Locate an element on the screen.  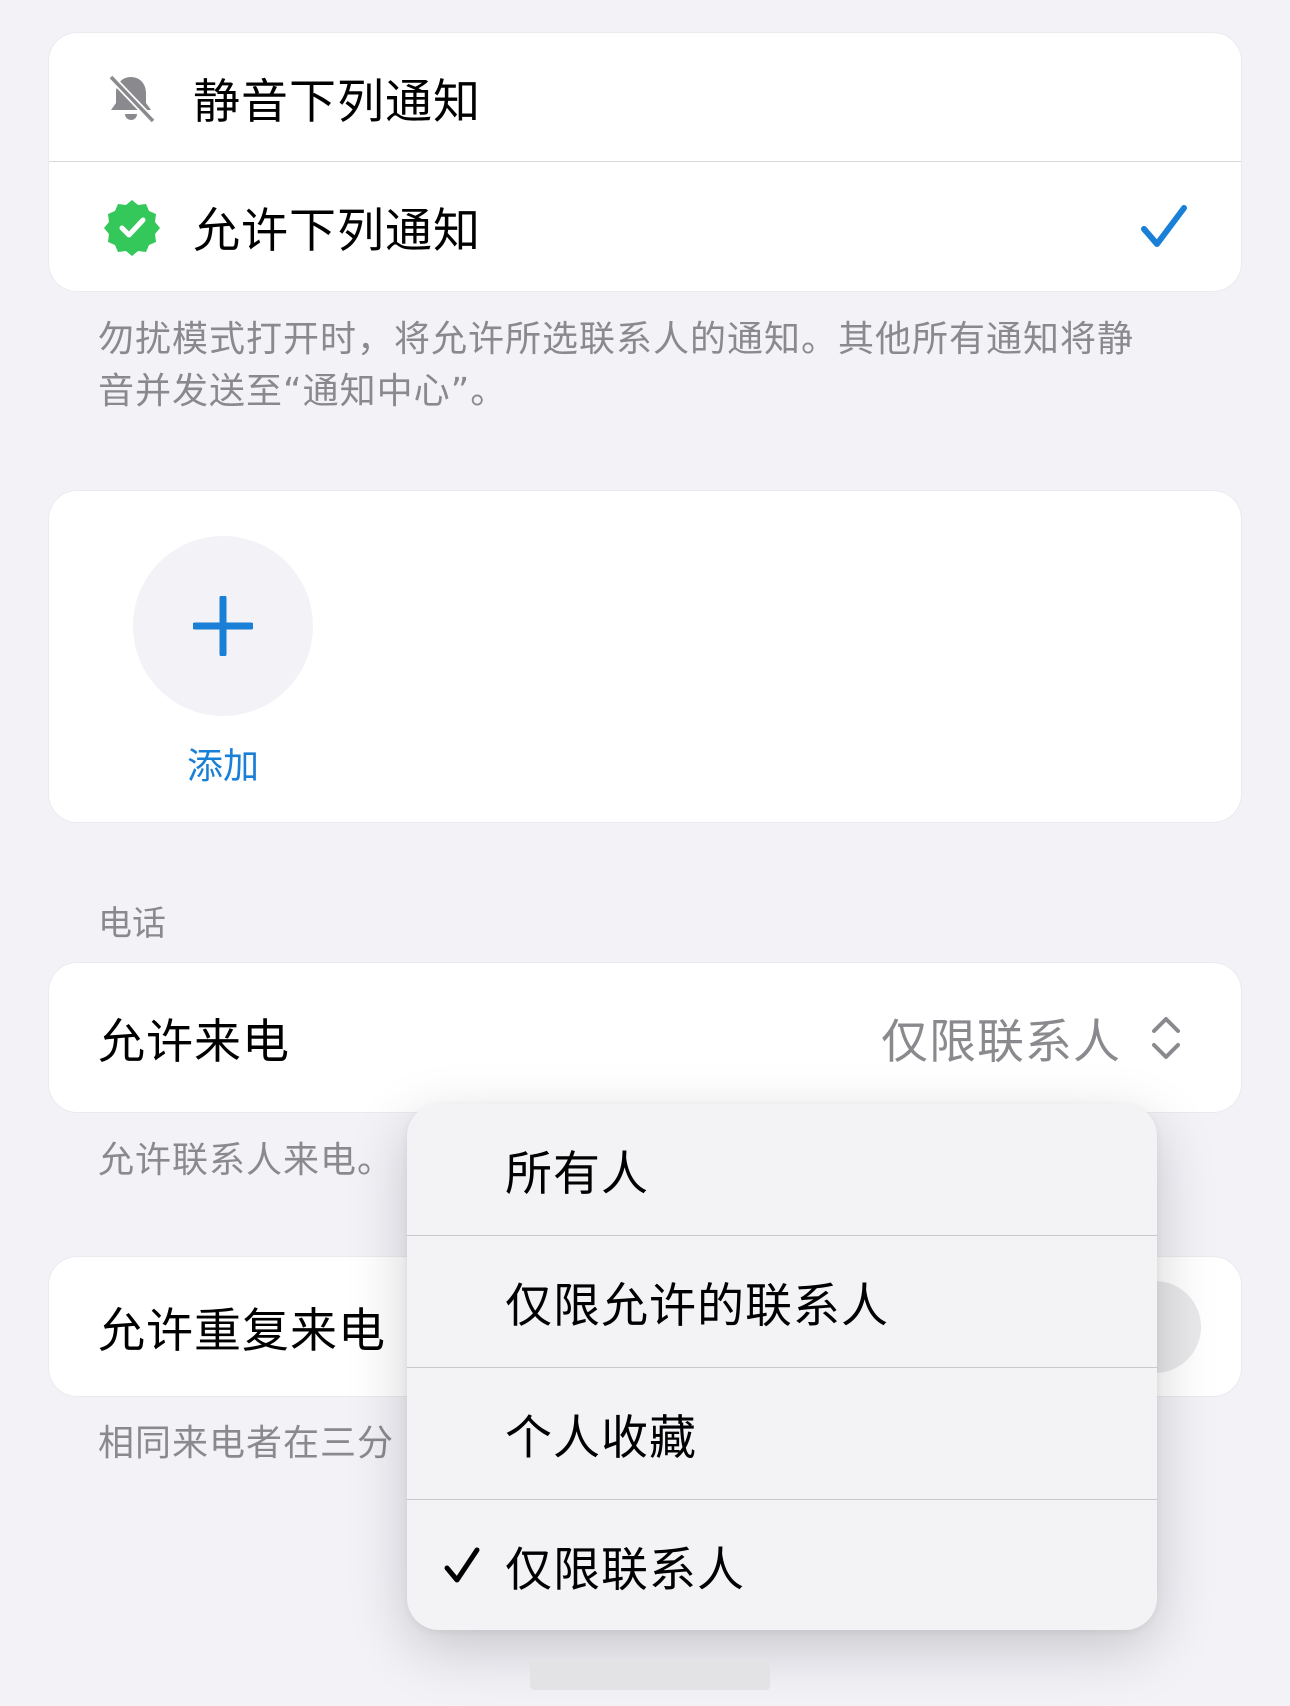
allow-calls-label: 允许来电 is located at coordinates (194, 1042).